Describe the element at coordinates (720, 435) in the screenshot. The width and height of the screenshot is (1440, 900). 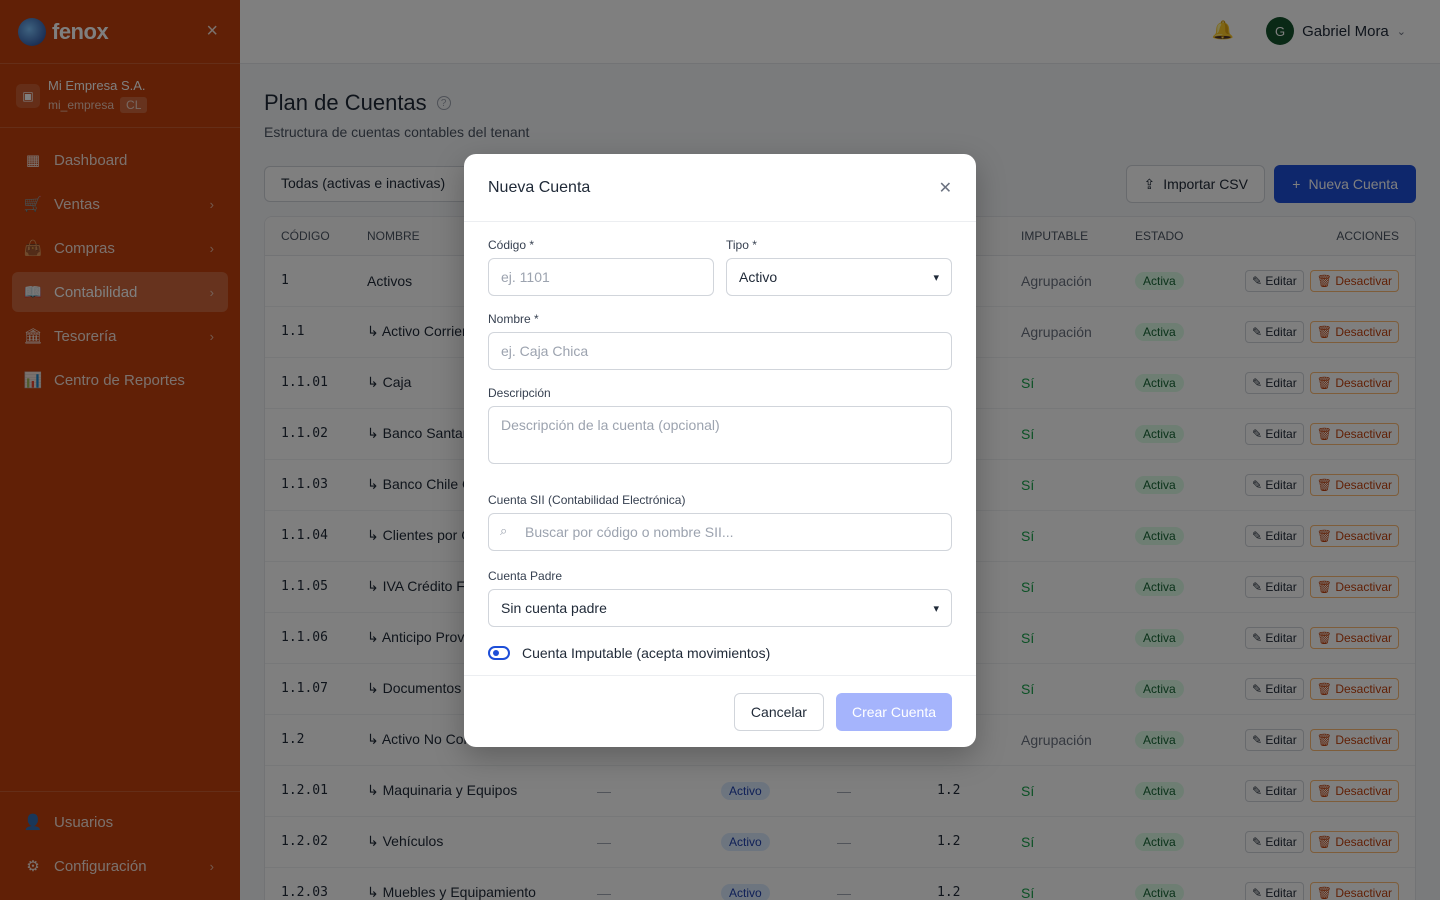
I see `descripcion-textarea` at that location.